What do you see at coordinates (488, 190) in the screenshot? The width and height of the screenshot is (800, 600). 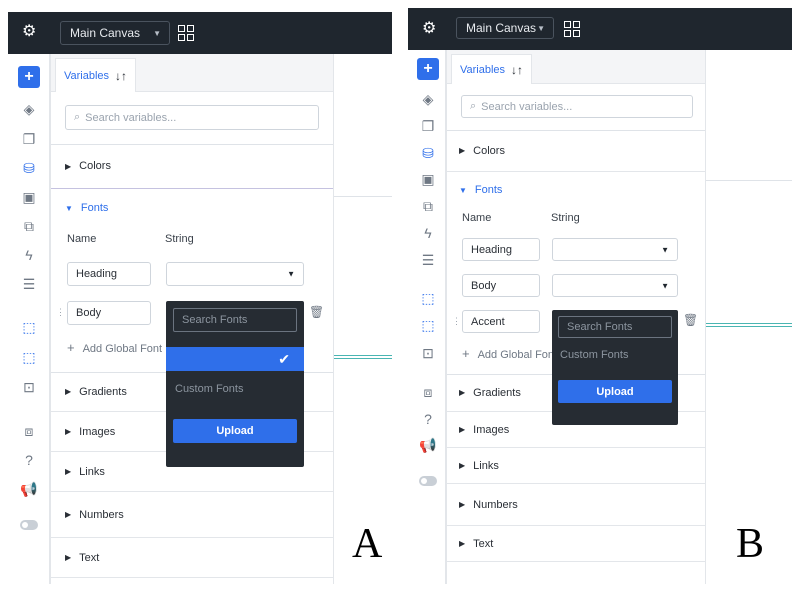 I see `section-label: Fonts` at bounding box center [488, 190].